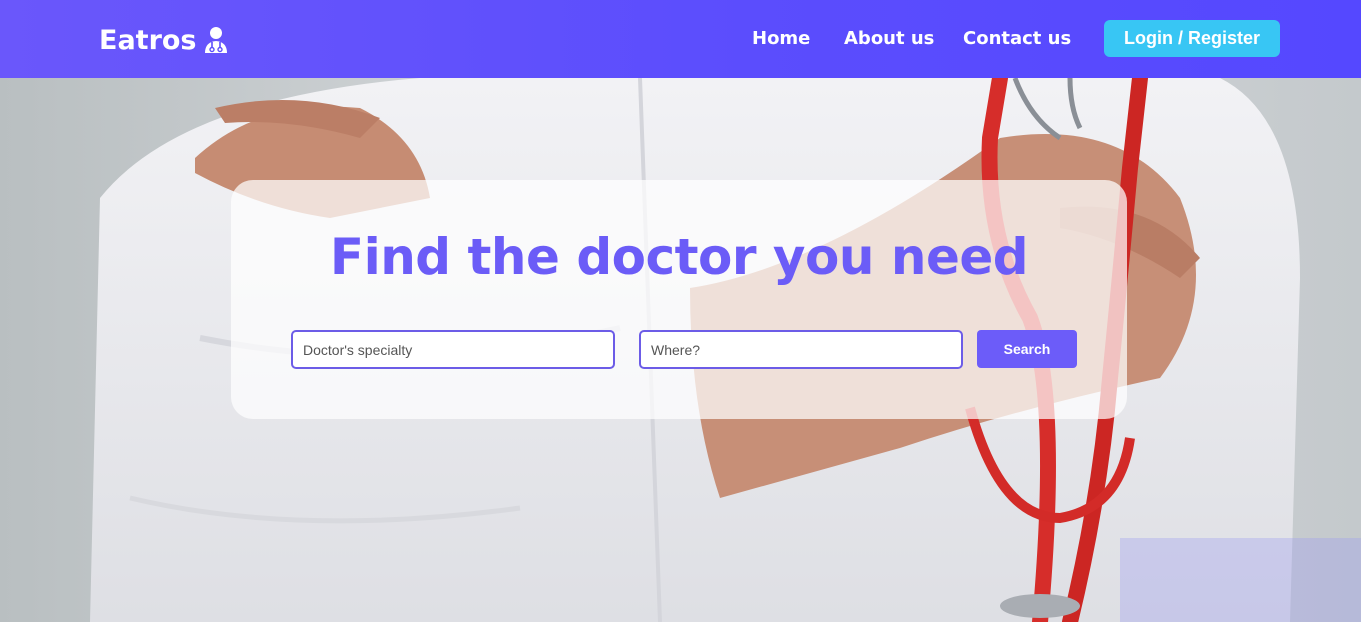 This screenshot has width=1361, height=622. Describe the element at coordinates (216, 40) in the screenshot. I see `doctor-icon` at that location.